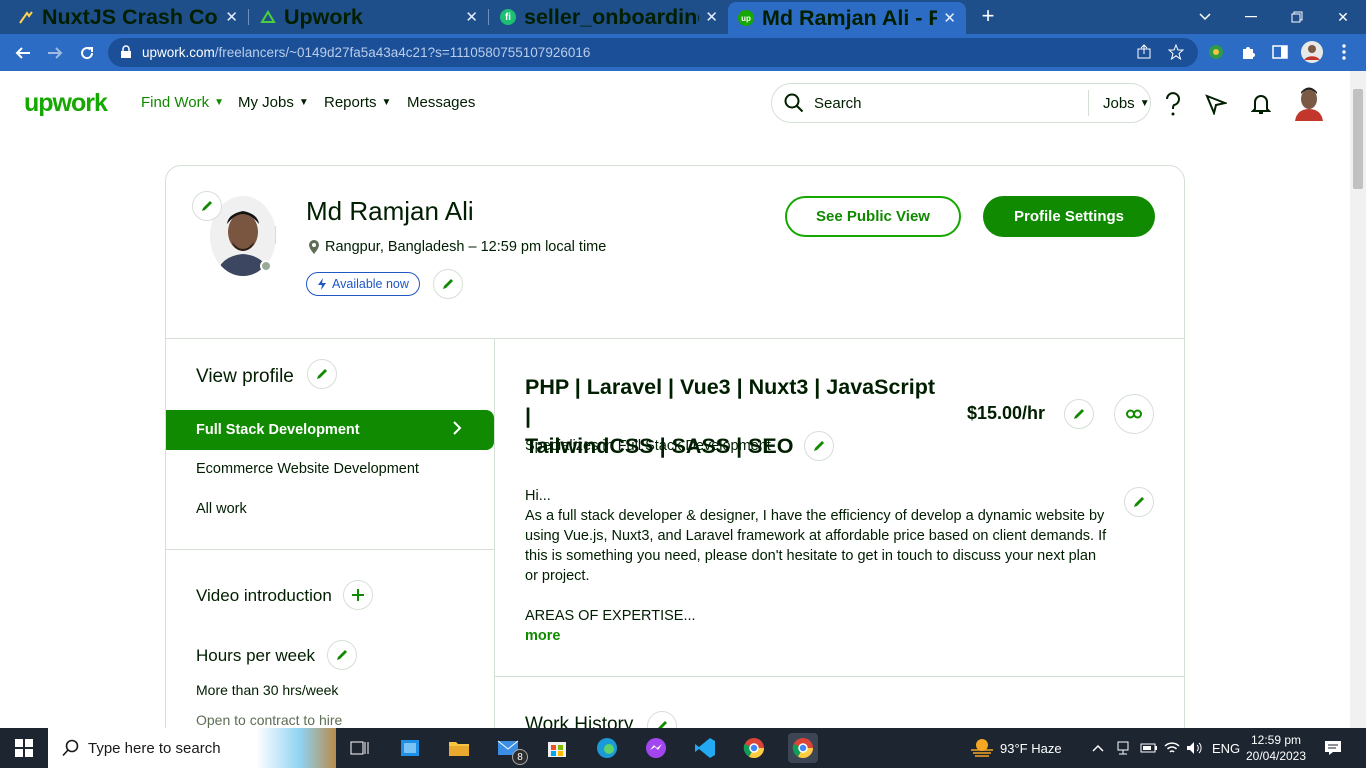  What do you see at coordinates (390, 211) in the screenshot?
I see `profile-name: Md Ramjan Ali` at bounding box center [390, 211].